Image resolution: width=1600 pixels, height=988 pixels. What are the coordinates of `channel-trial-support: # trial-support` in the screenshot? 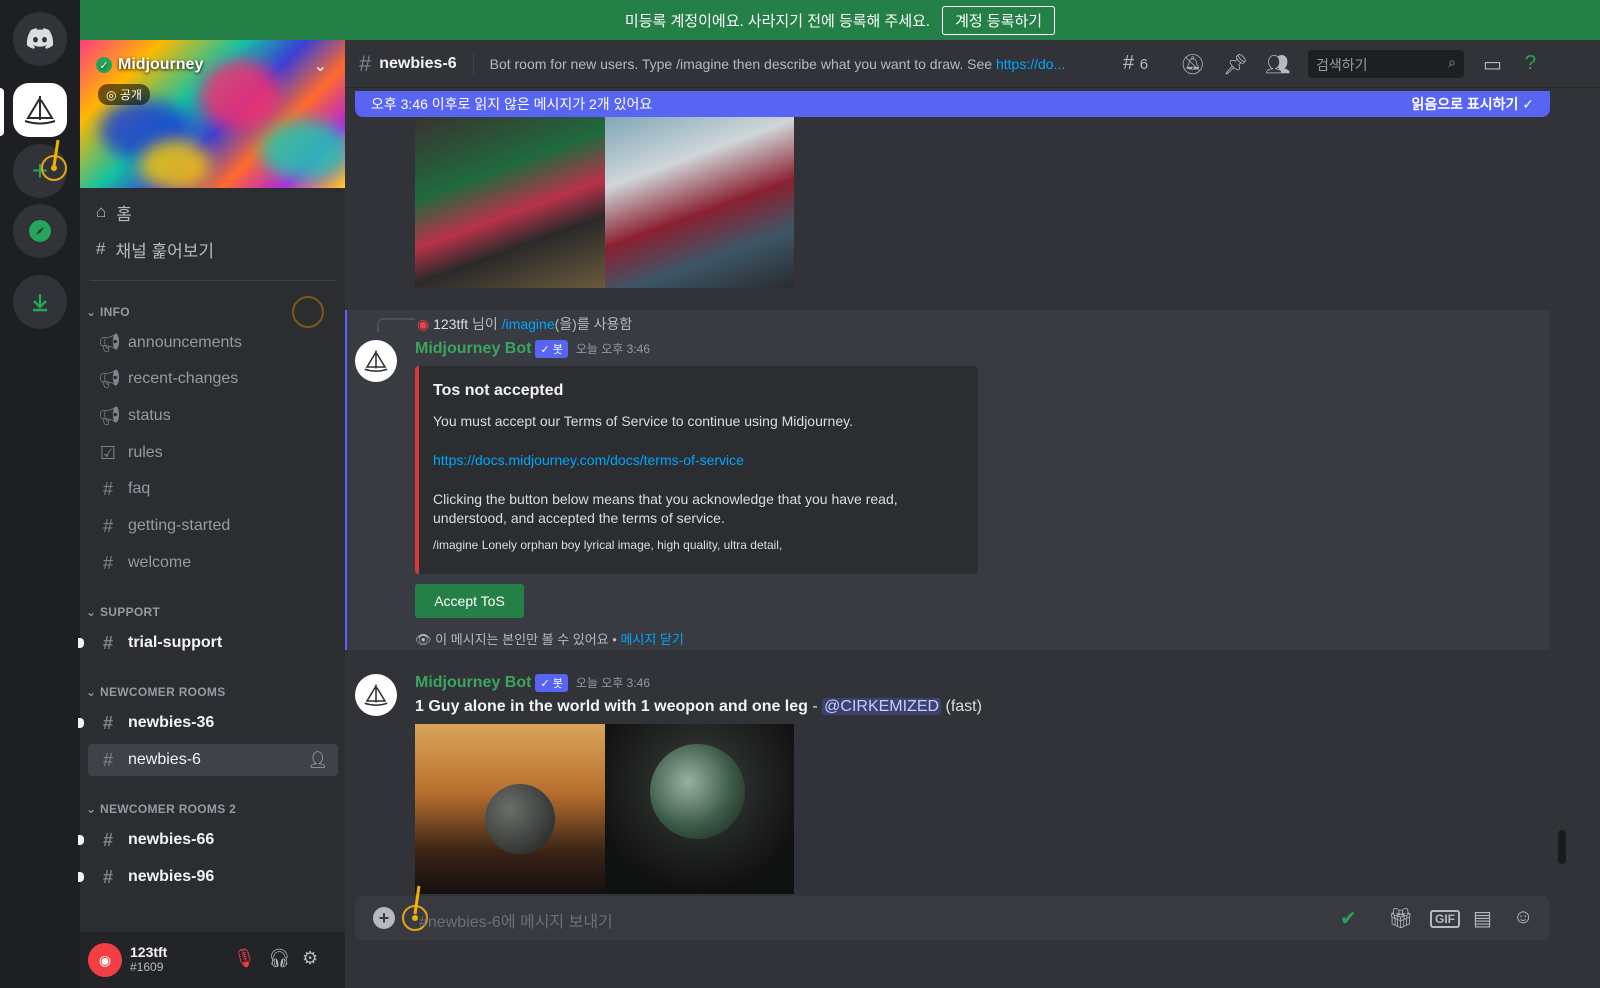 It's located at (208, 643).